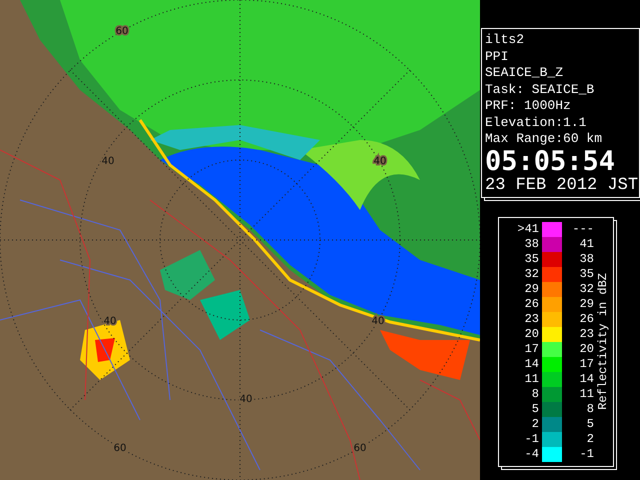  What do you see at coordinates (528, 229) in the screenshot?
I see `legend-value: >41` at bounding box center [528, 229].